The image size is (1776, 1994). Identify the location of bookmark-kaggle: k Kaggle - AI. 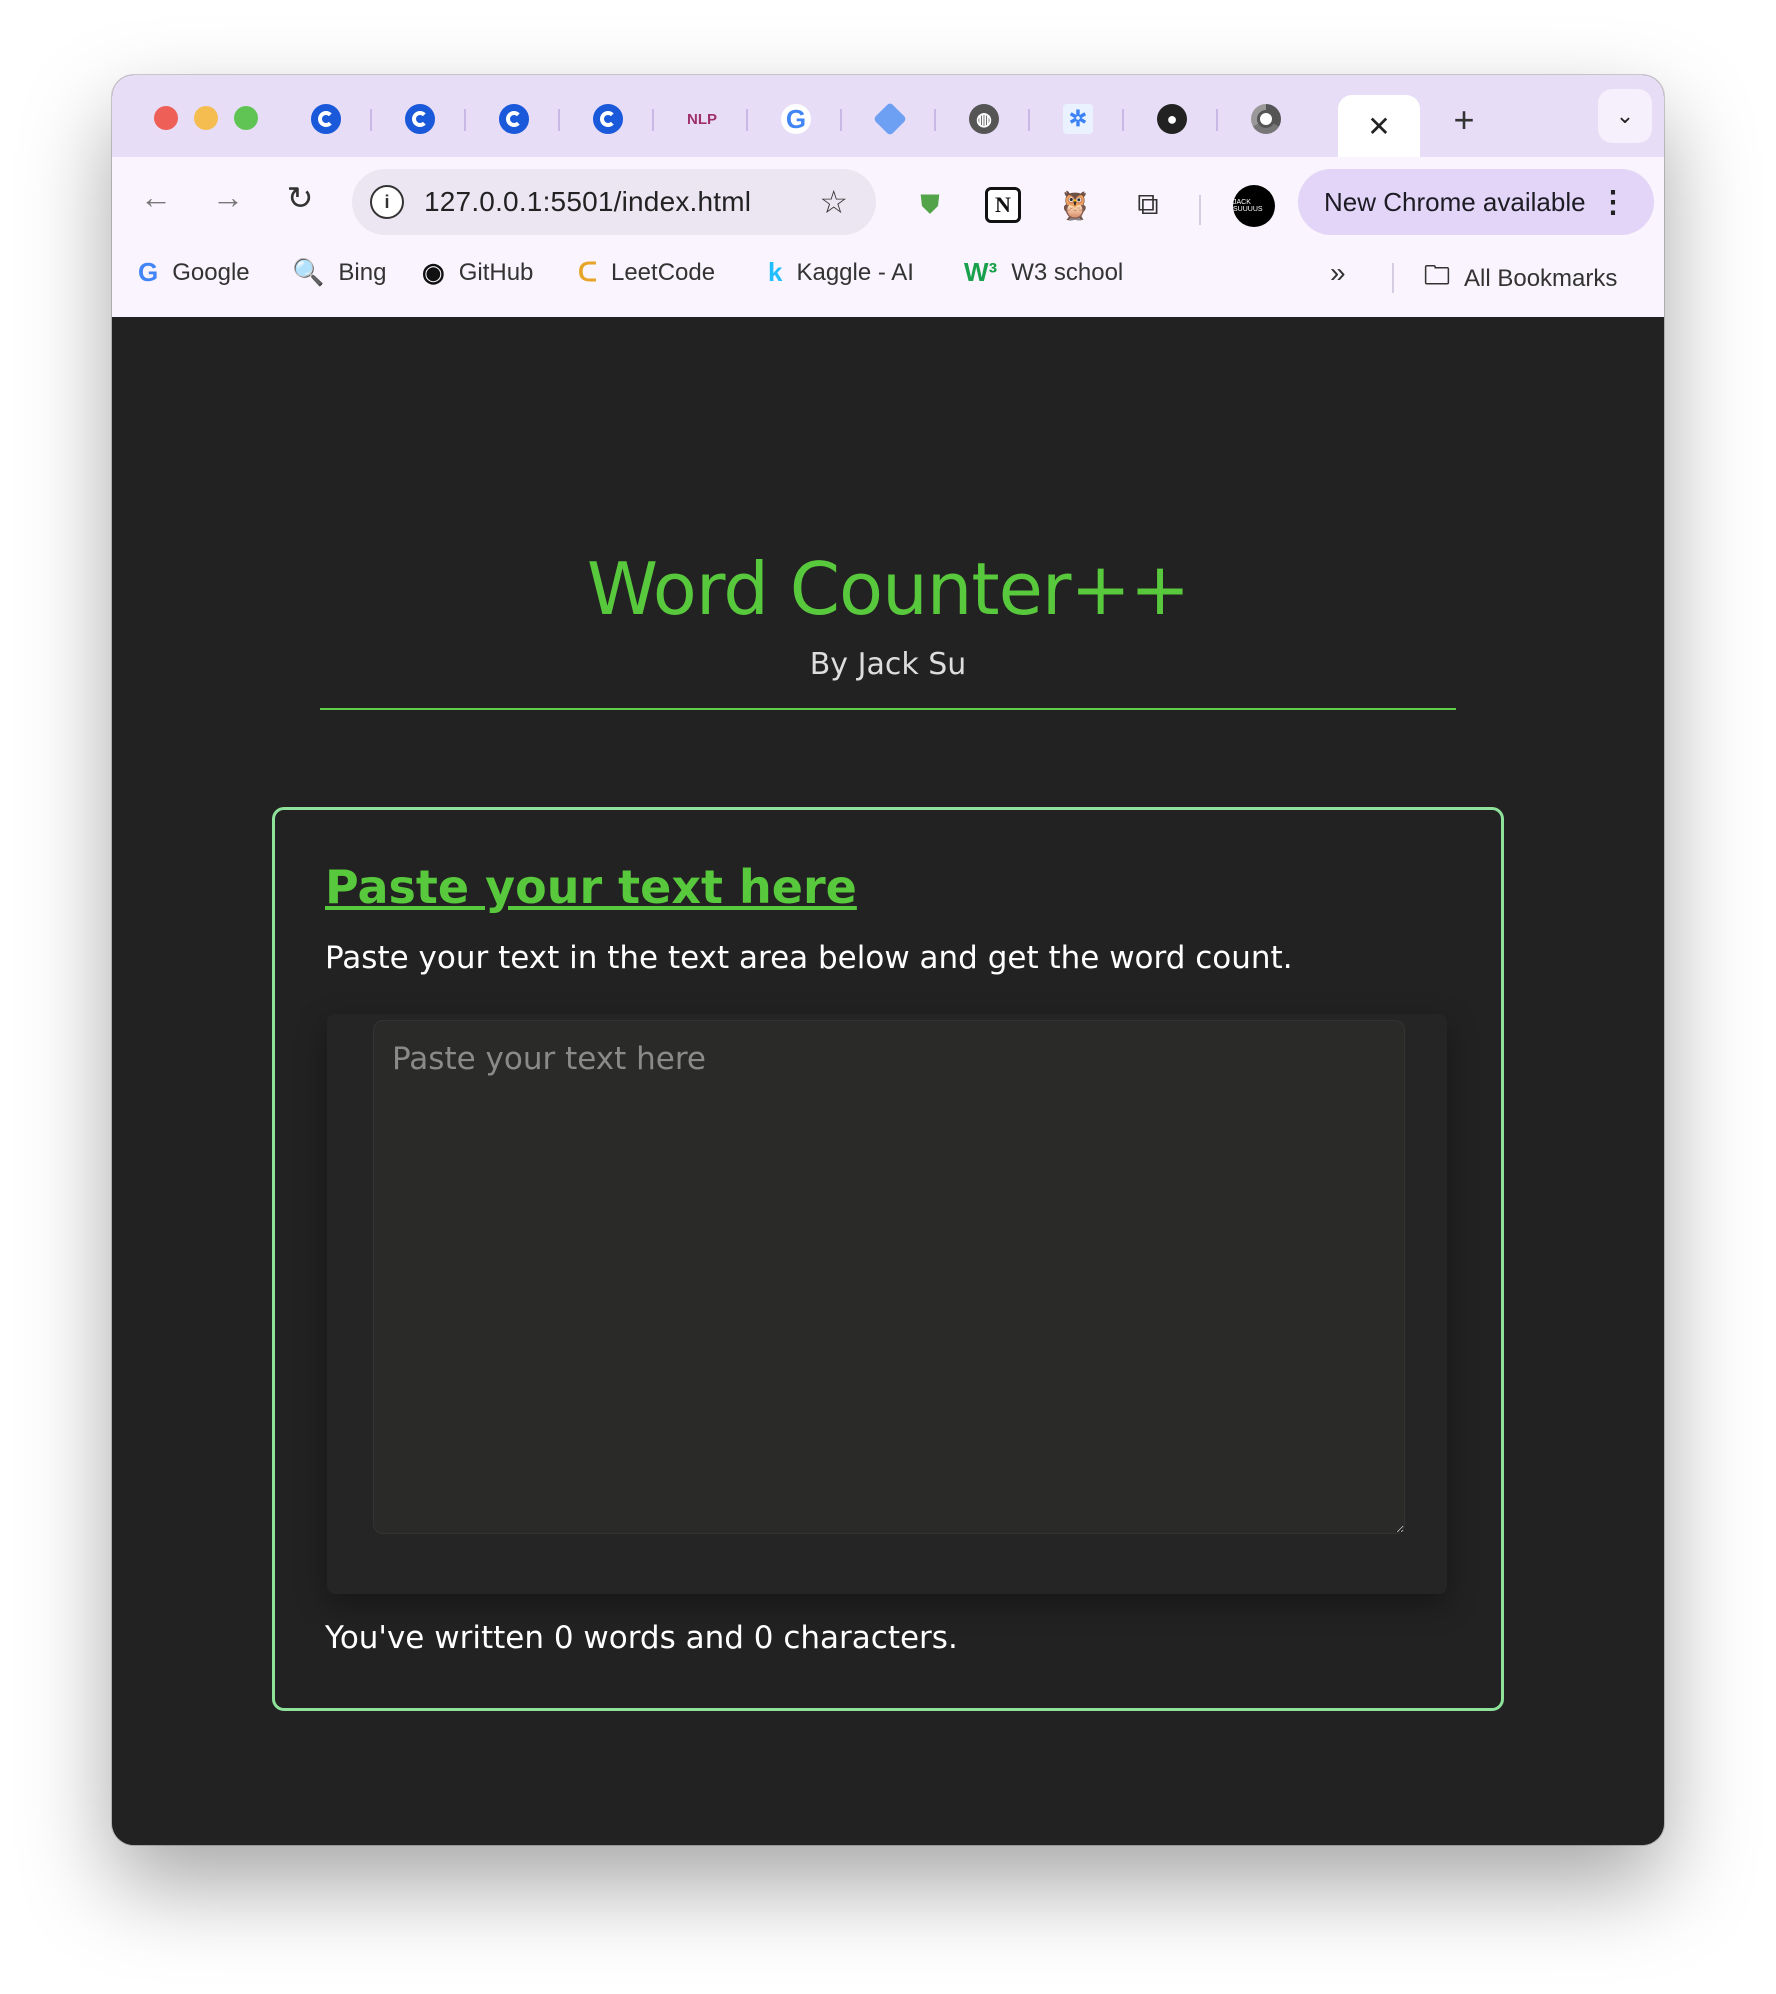
(841, 272).